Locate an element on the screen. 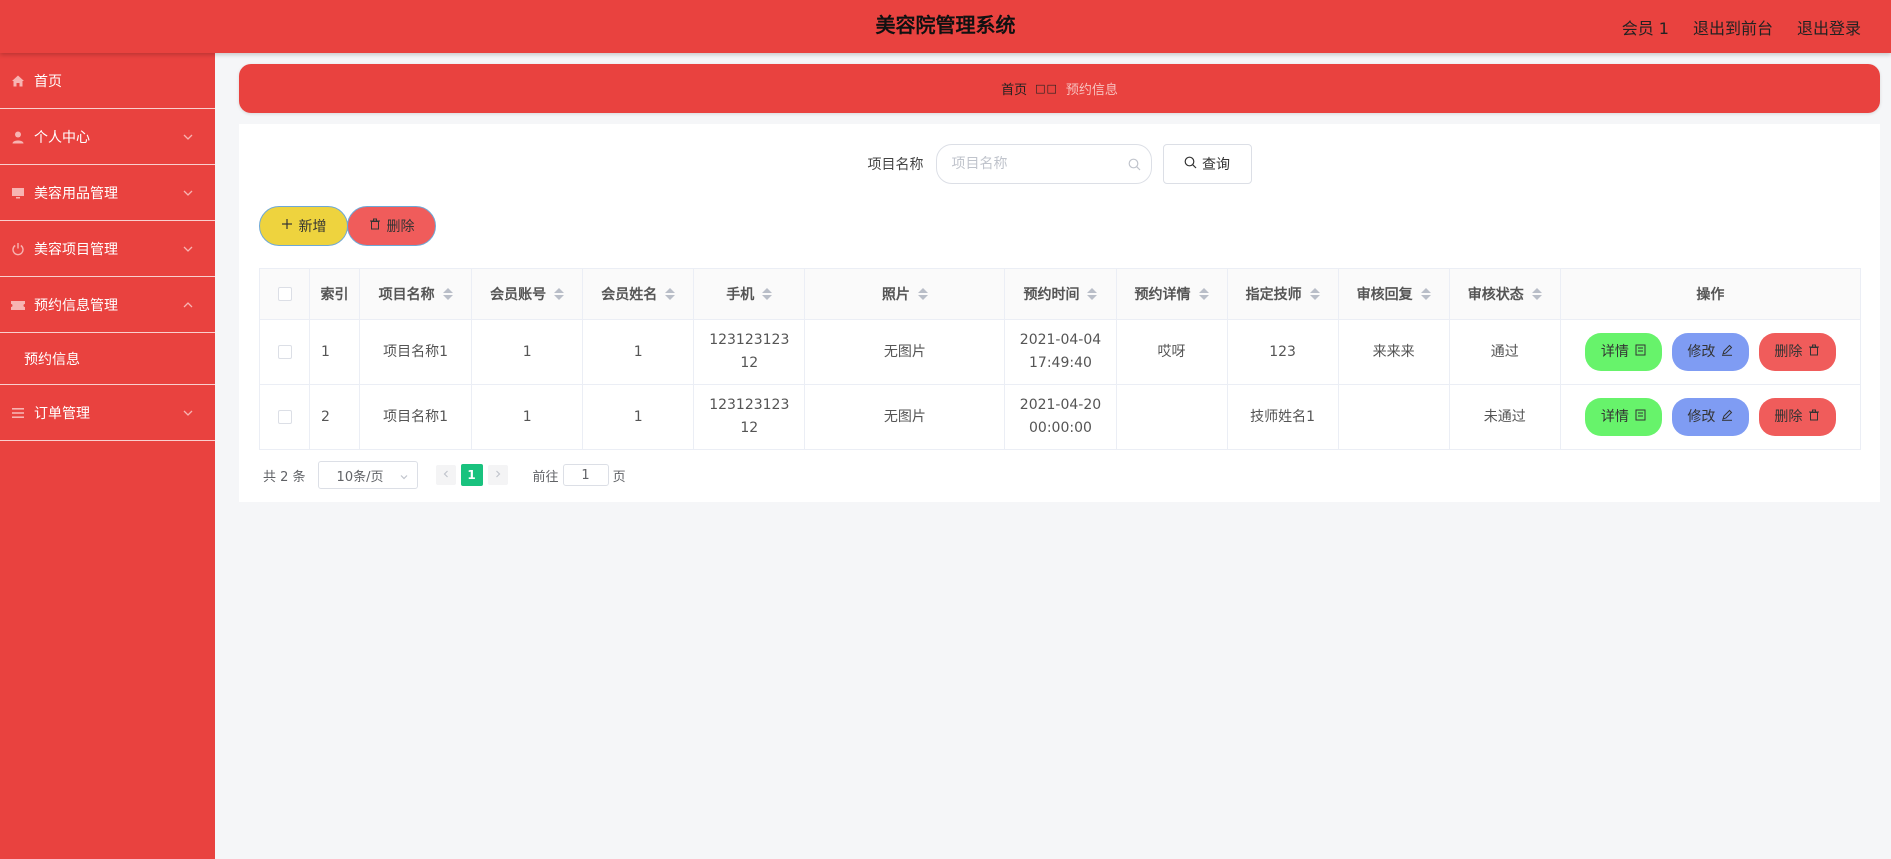  column-header: 项目名称 is located at coordinates (416, 294).